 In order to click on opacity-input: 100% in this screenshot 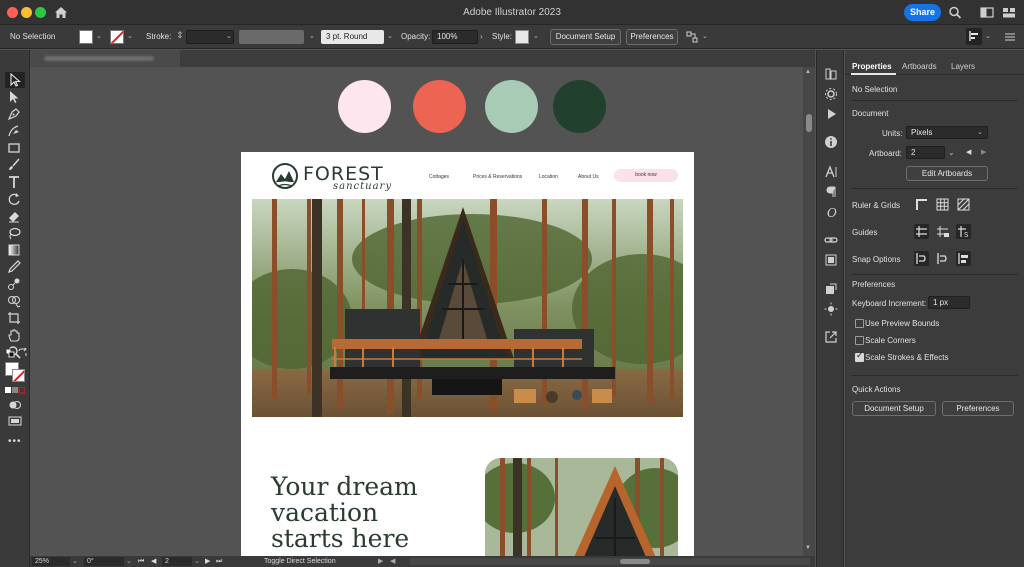, I will do `click(455, 37)`.